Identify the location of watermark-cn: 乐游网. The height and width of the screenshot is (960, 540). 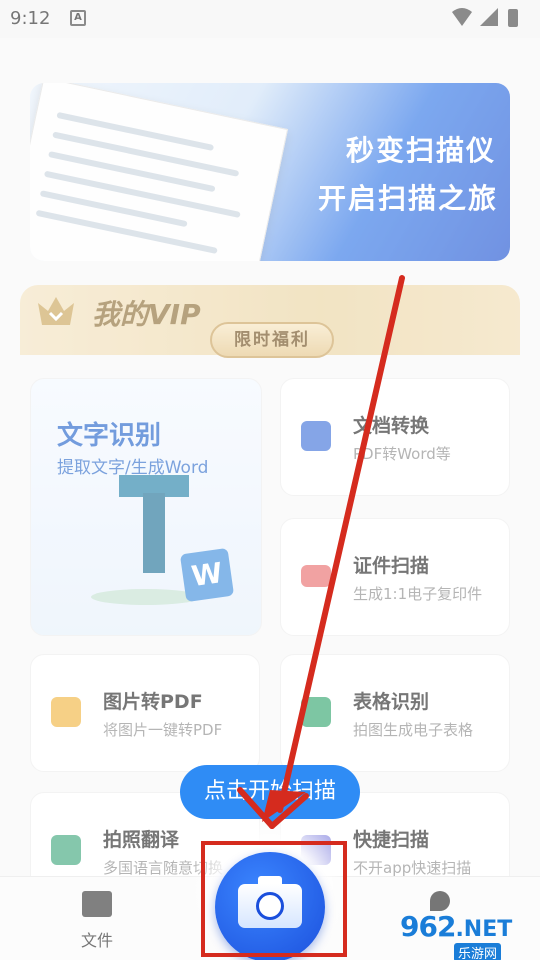
(478, 951).